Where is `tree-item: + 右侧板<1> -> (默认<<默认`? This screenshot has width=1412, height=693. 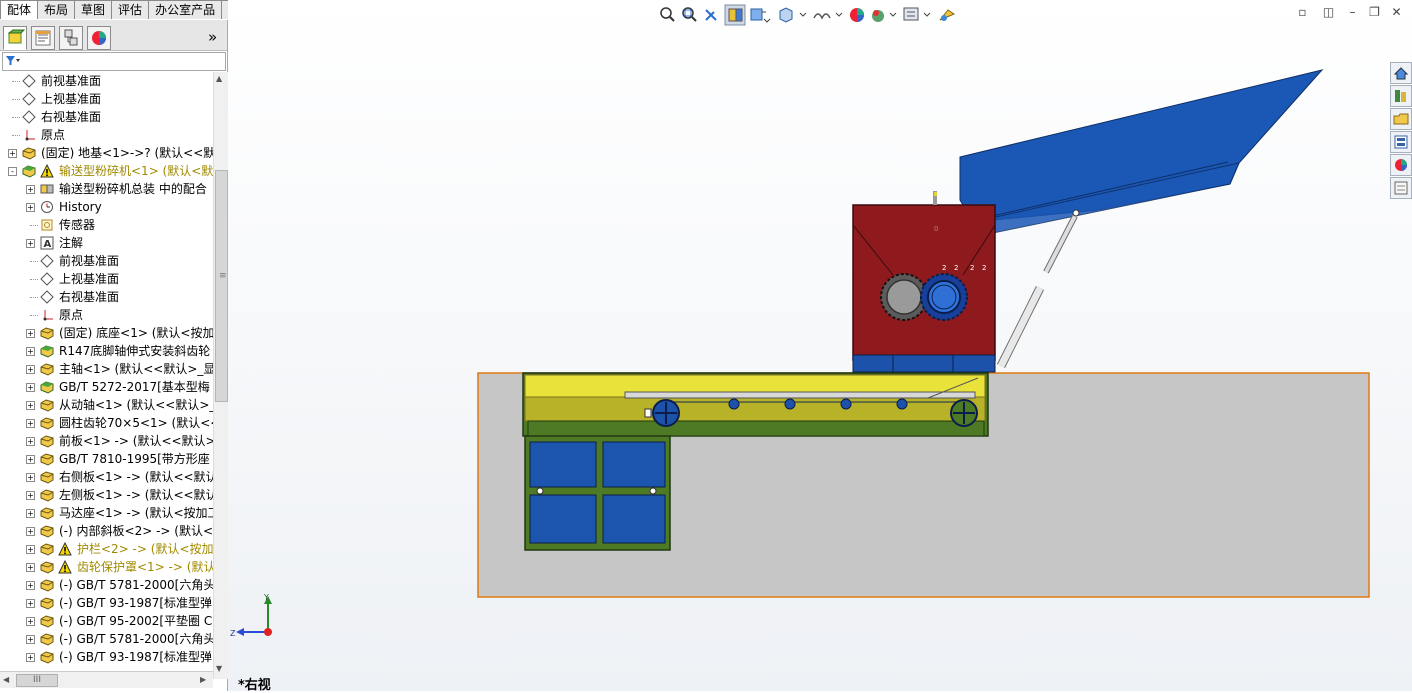 tree-item: + 右侧板<1> -> (默认<<默认 is located at coordinates (106, 477).